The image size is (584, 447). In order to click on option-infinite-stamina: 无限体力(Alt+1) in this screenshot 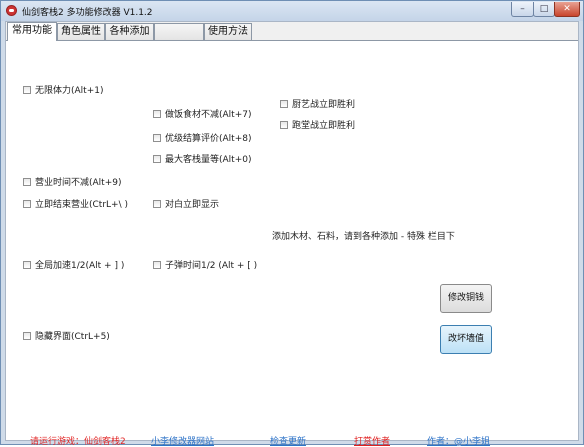, I will do `click(63, 91)`.